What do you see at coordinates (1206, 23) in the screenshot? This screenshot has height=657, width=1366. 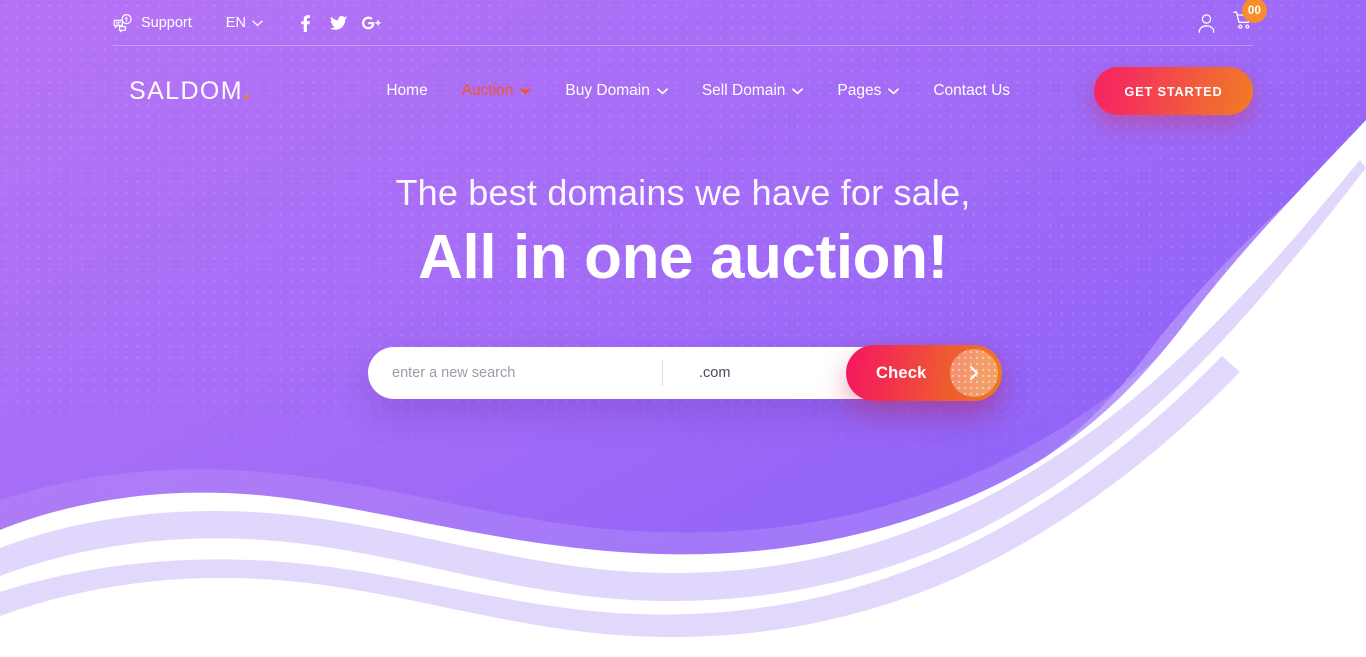 I see `user-icon` at bounding box center [1206, 23].